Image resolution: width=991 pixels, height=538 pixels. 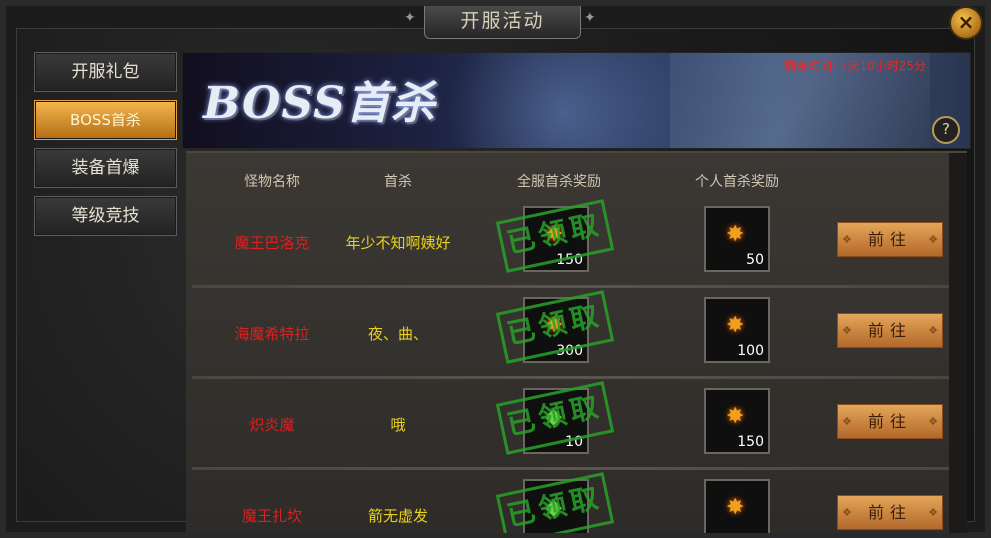 What do you see at coordinates (737, 182) in the screenshot?
I see `header-personal-reward: 个人首杀奖励` at bounding box center [737, 182].